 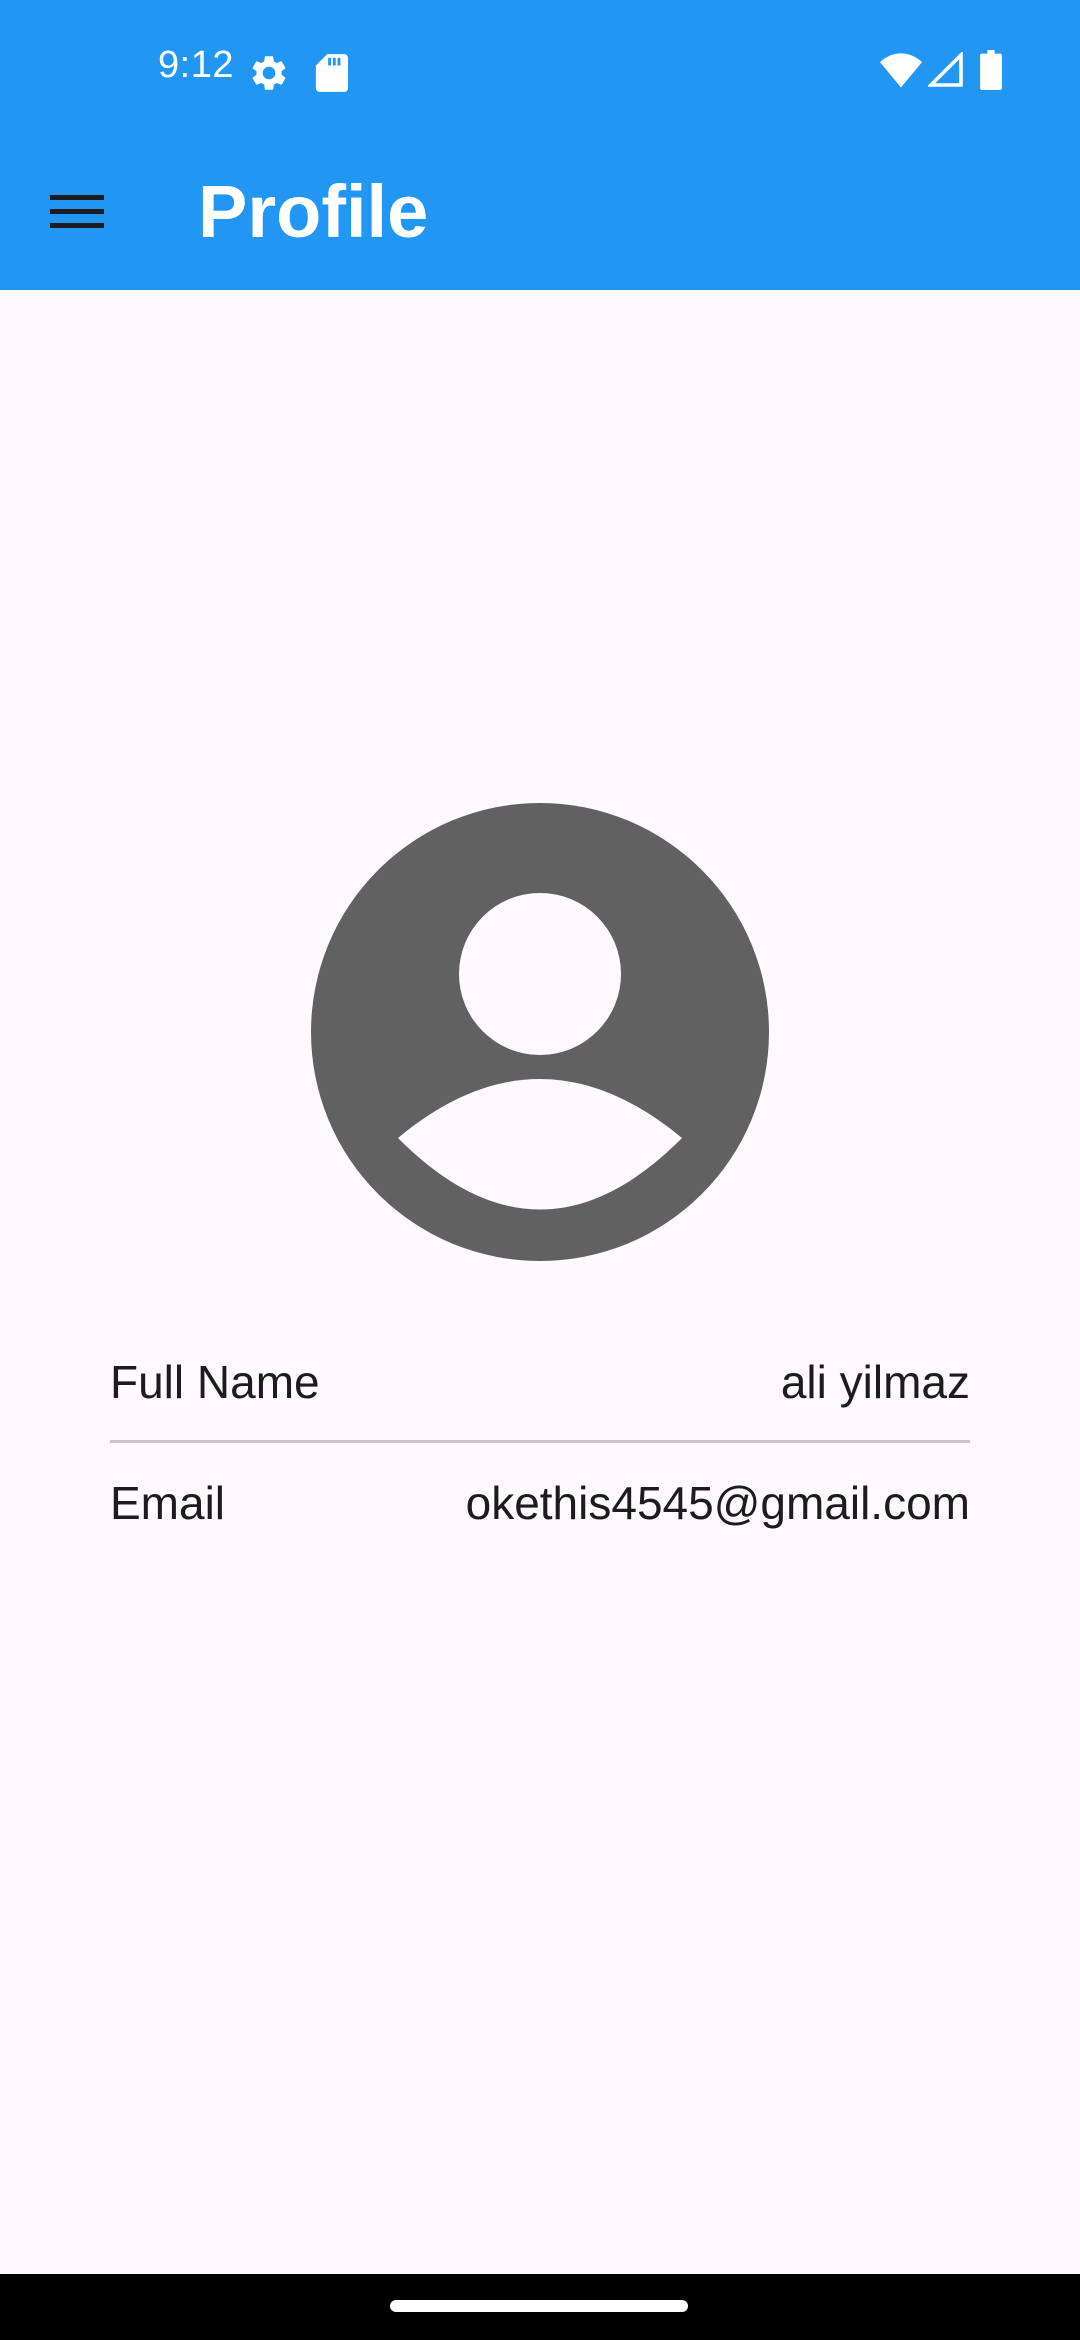 I want to click on email-label: Email, so click(x=168, y=1503).